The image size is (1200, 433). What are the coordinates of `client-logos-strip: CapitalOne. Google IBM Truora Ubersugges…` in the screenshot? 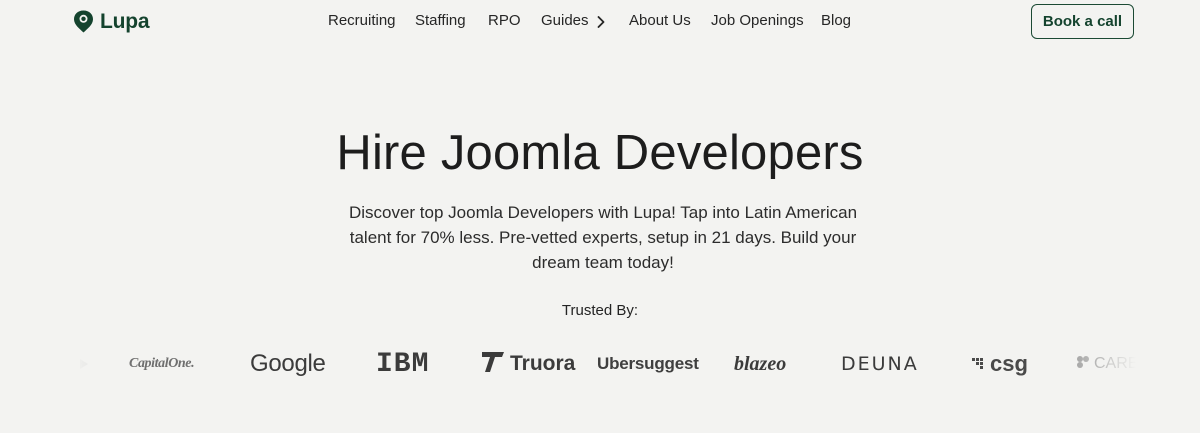 It's located at (604, 364).